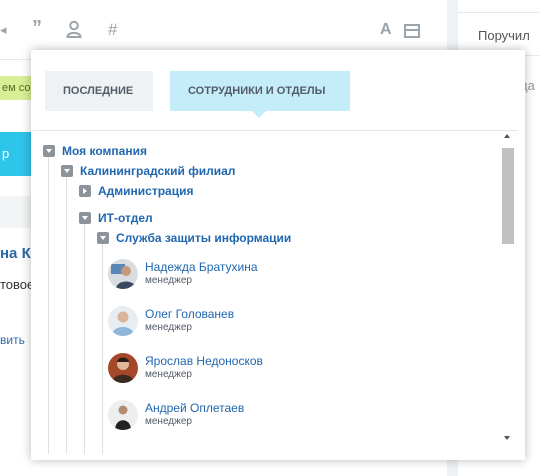 The image size is (539, 476). What do you see at coordinates (85, 191) in the screenshot?
I see `expand-toggle-icon` at bounding box center [85, 191].